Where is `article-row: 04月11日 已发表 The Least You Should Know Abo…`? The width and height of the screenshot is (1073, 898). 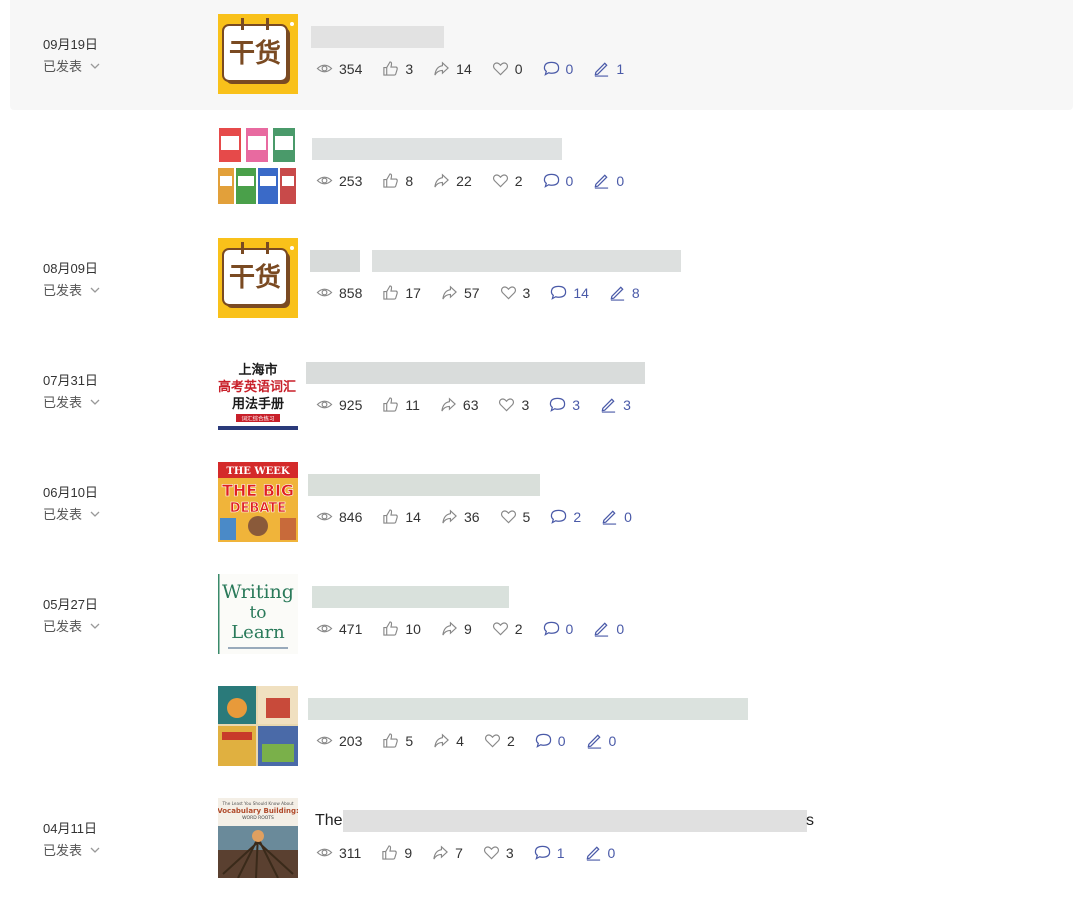 article-row: 04月11日 已发表 The Least You Should Know Abo… is located at coordinates (536, 840).